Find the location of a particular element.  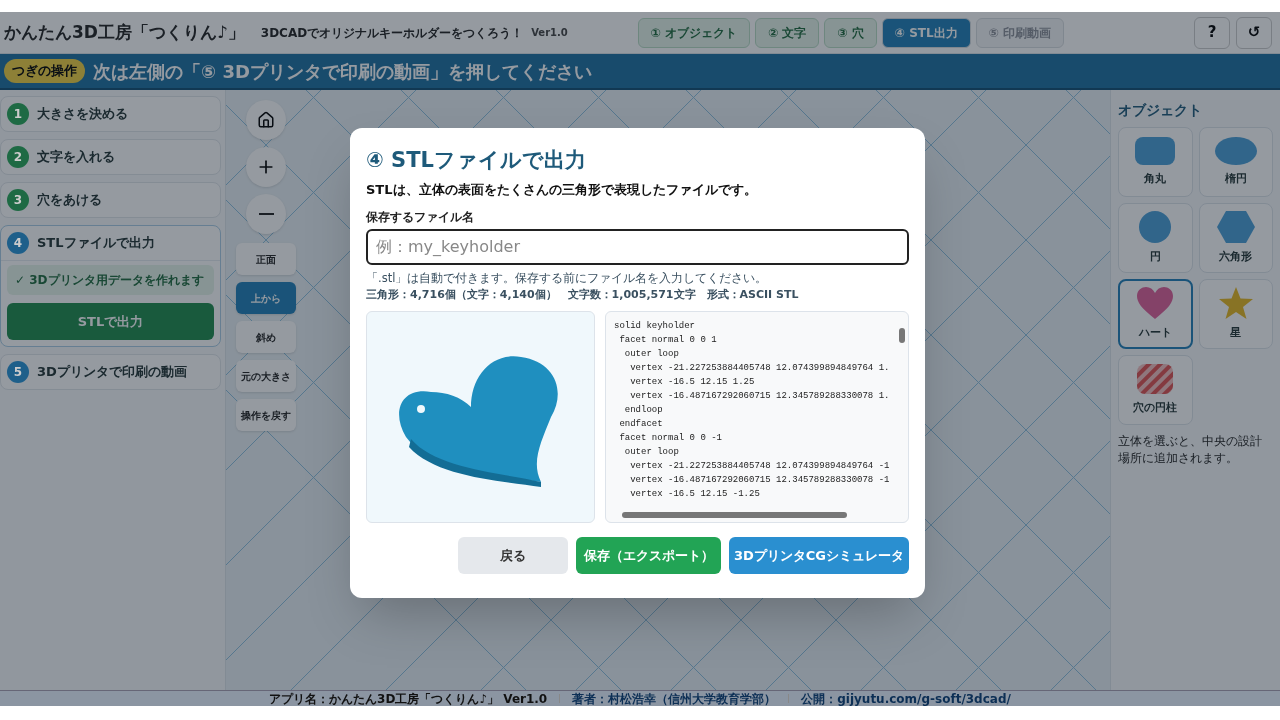

instruction-text: 次は左側の「⑤ 3Dプリンタで印刷の動画」を押してください is located at coordinates (342, 71).